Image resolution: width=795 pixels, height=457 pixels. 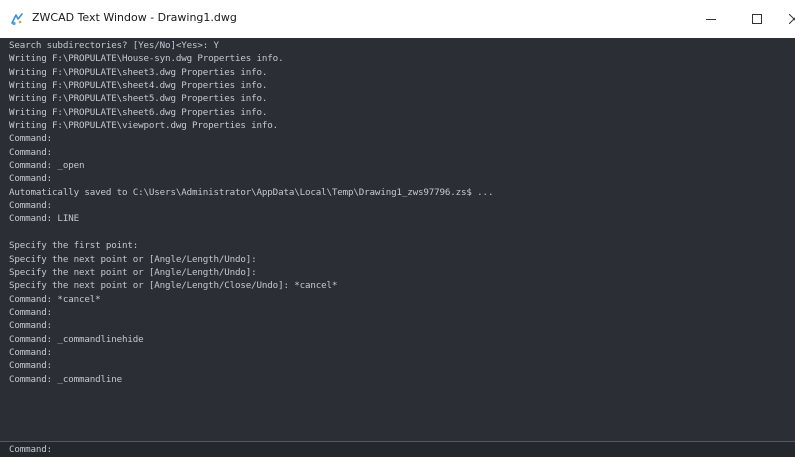 What do you see at coordinates (66, 379) in the screenshot?
I see `history-line: Command: _commandline` at bounding box center [66, 379].